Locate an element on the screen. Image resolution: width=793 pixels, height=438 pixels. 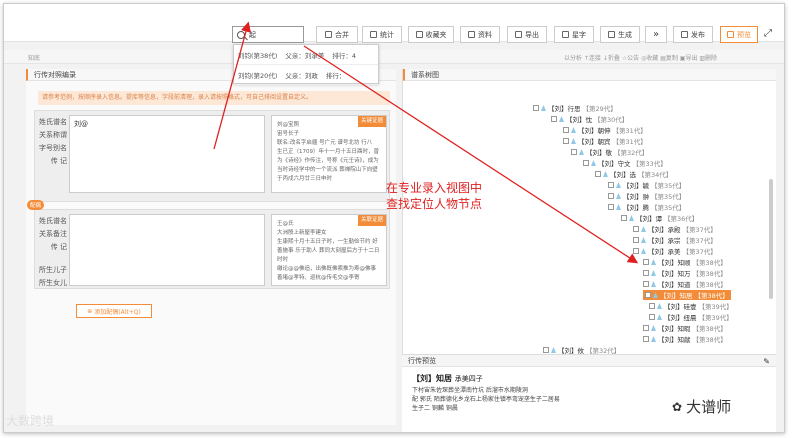
annotation-text: 在专业录入视图中 查找定位人物节点 is located at coordinates (434, 196).